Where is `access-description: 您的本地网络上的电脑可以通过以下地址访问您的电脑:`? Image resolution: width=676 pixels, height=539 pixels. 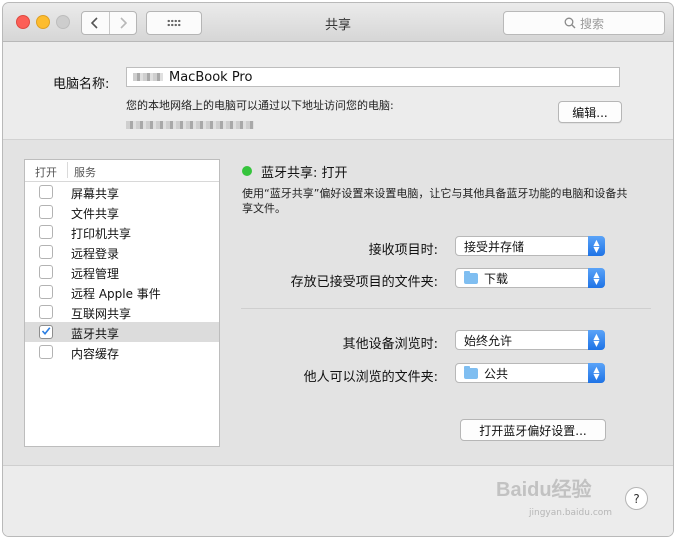 access-description: 您的本地网络上的电脑可以通过以下地址访问您的电脑: is located at coordinates (260, 105).